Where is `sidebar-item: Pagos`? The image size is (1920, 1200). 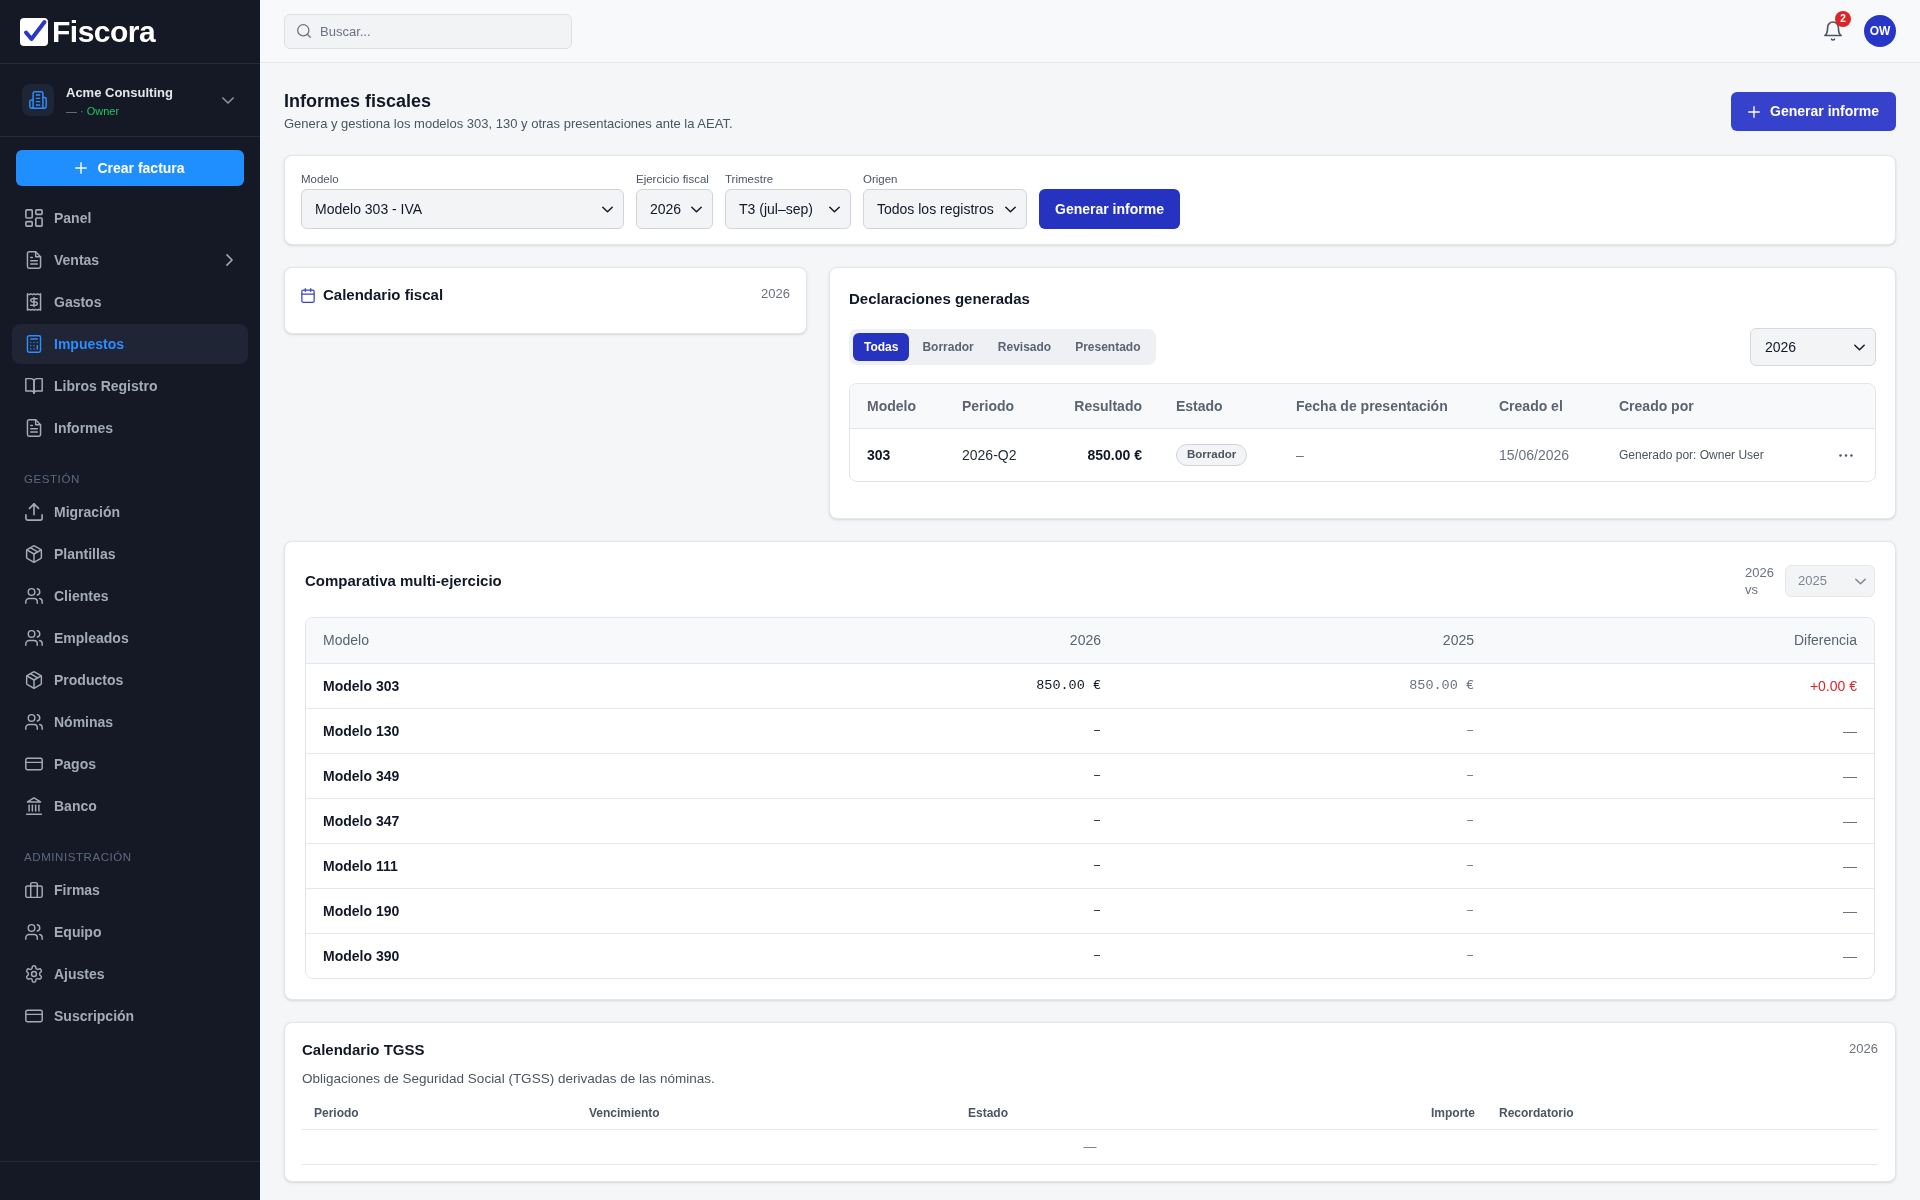 sidebar-item: Pagos is located at coordinates (130, 764).